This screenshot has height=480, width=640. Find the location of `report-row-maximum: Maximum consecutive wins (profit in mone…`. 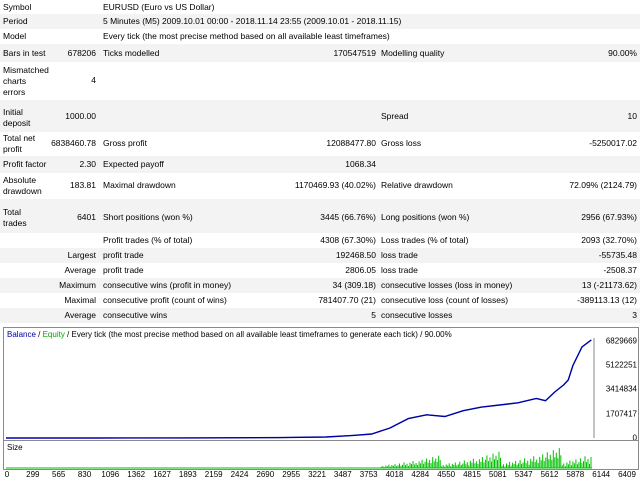

report-row-maximum: Maximum consecutive wins (profit in mone… is located at coordinates (320, 285).